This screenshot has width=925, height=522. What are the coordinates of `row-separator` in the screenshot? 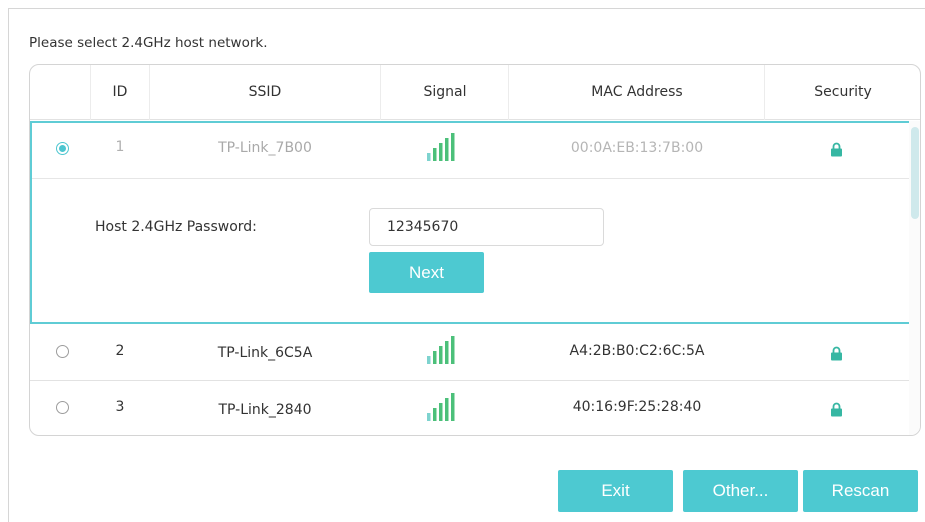 It's located at (470, 178).